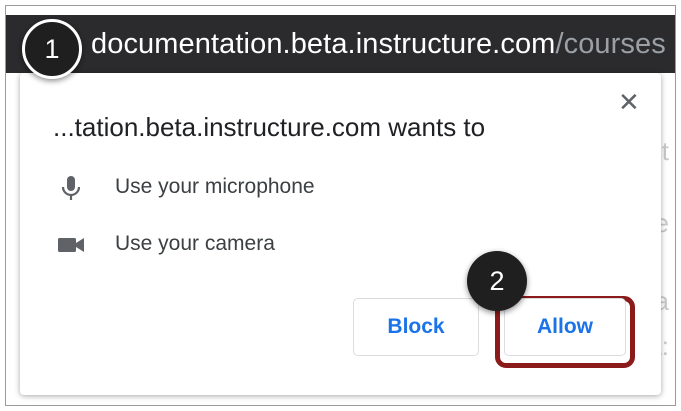  What do you see at coordinates (269, 127) in the screenshot?
I see `dialog-title: ...tation.beta.instructure.com wants to` at bounding box center [269, 127].